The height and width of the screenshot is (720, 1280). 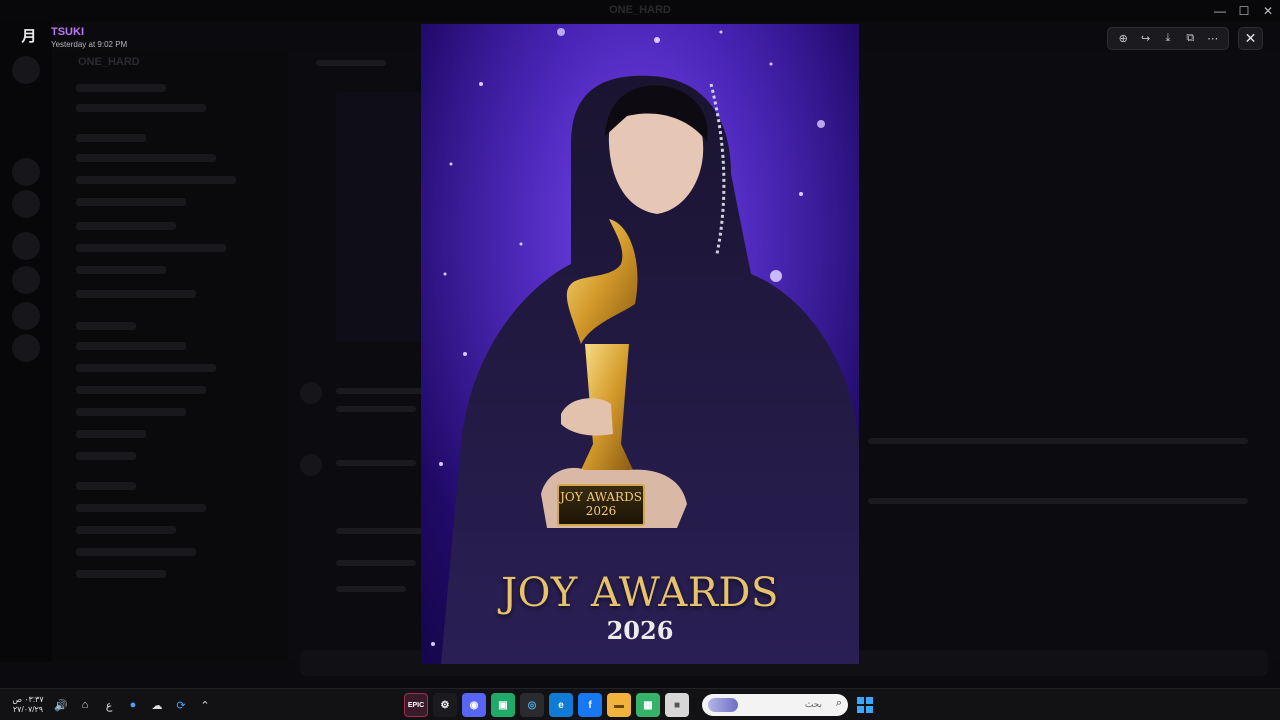 What do you see at coordinates (640, 630) in the screenshot?
I see `poster-year: 2026` at bounding box center [640, 630].